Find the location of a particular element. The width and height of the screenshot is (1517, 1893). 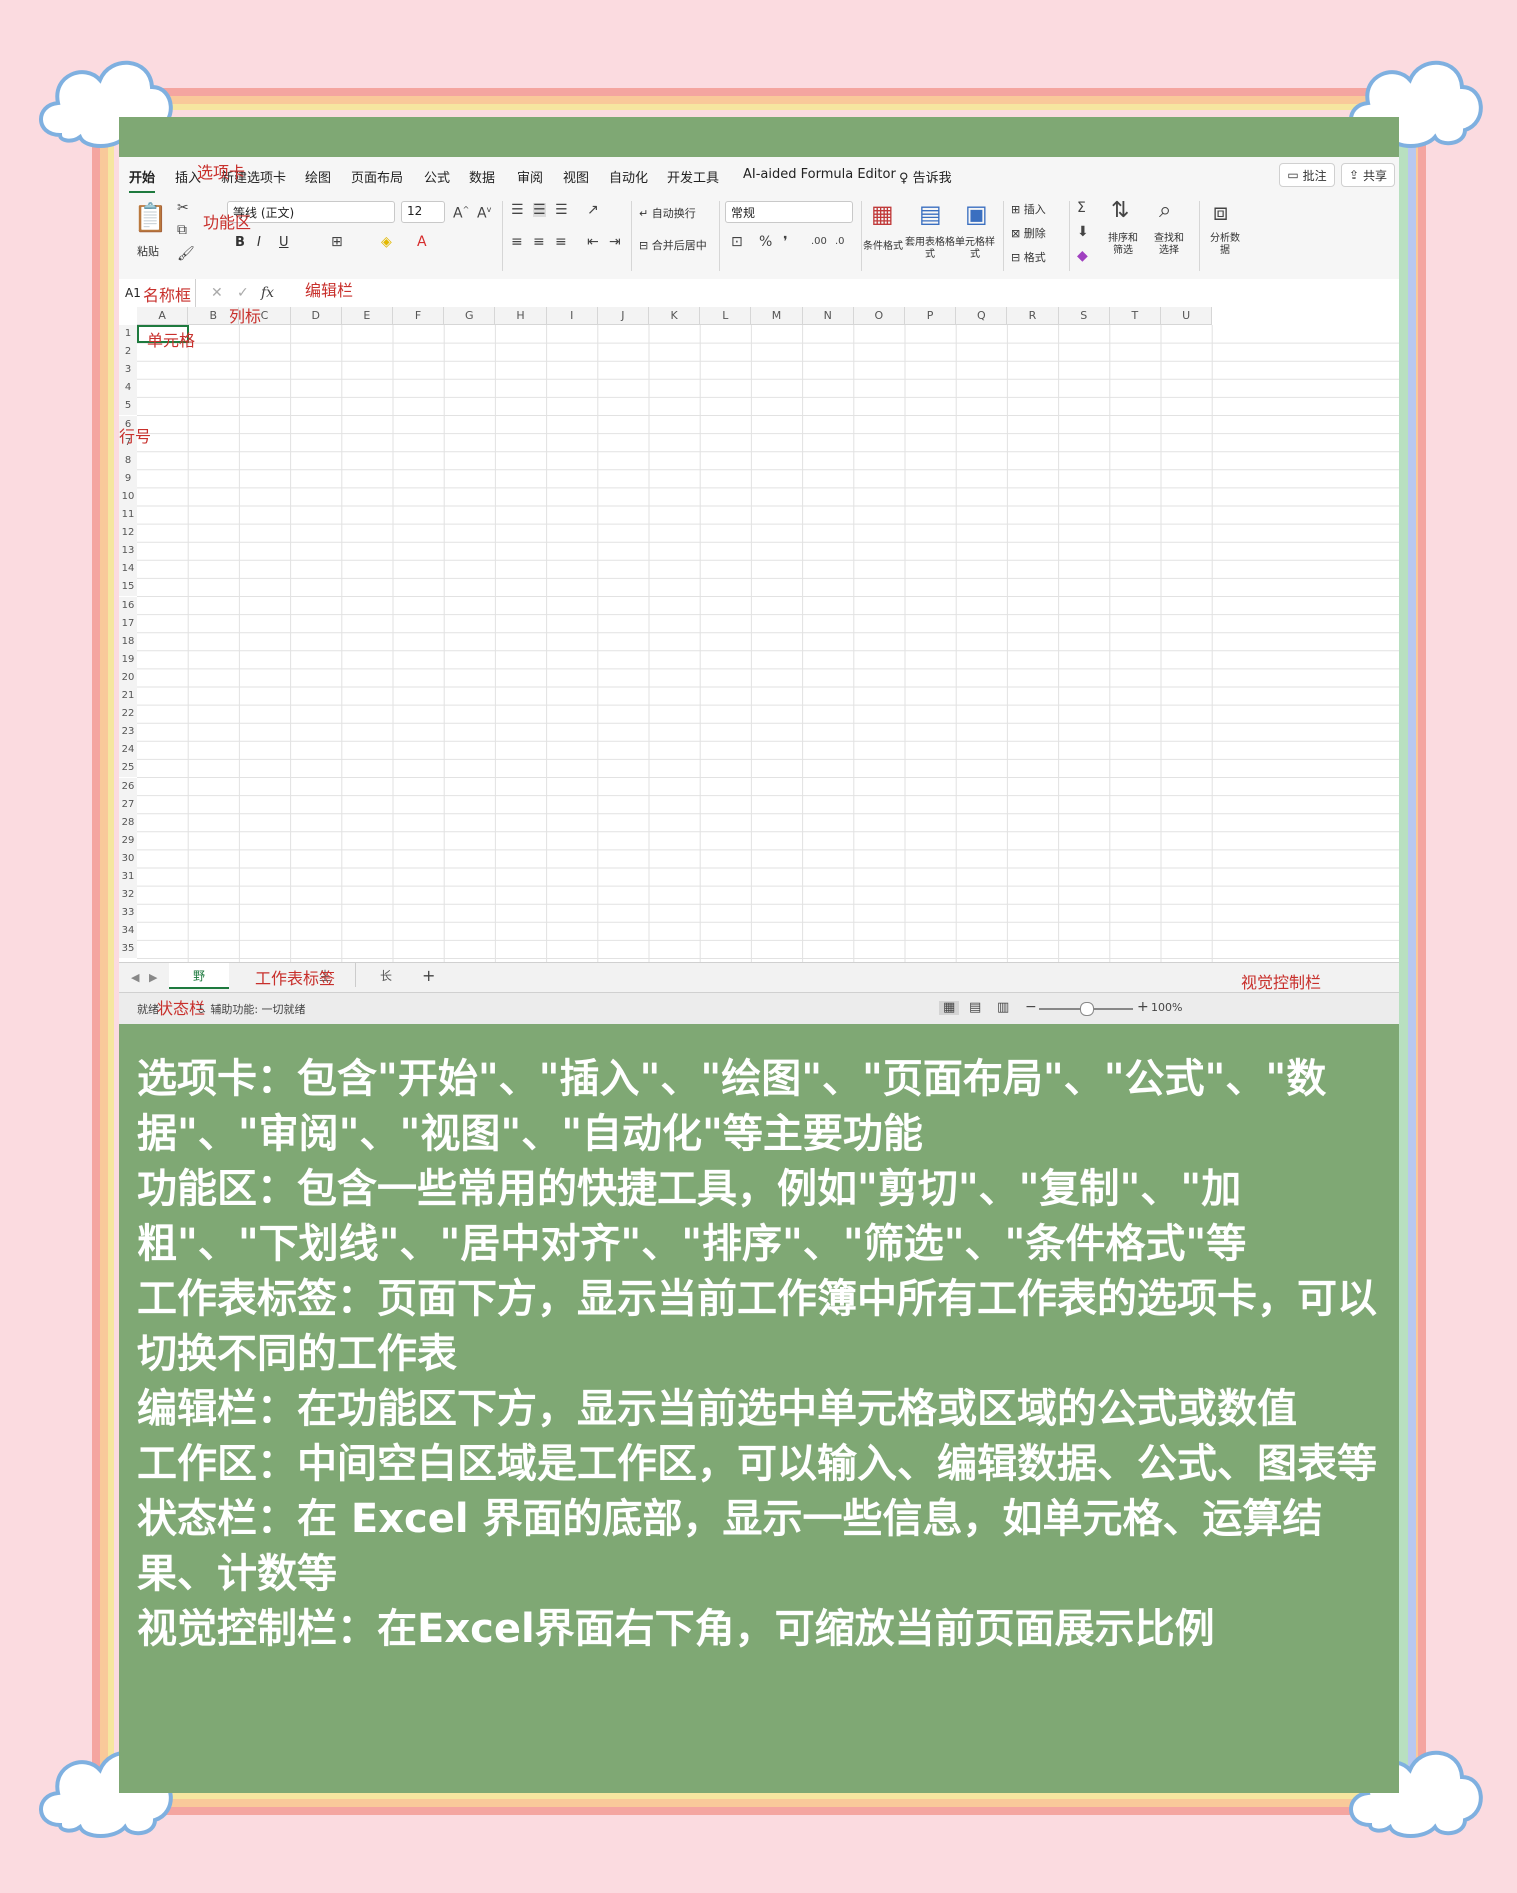

zoom-in-icon: + is located at coordinates (1143, 1007).